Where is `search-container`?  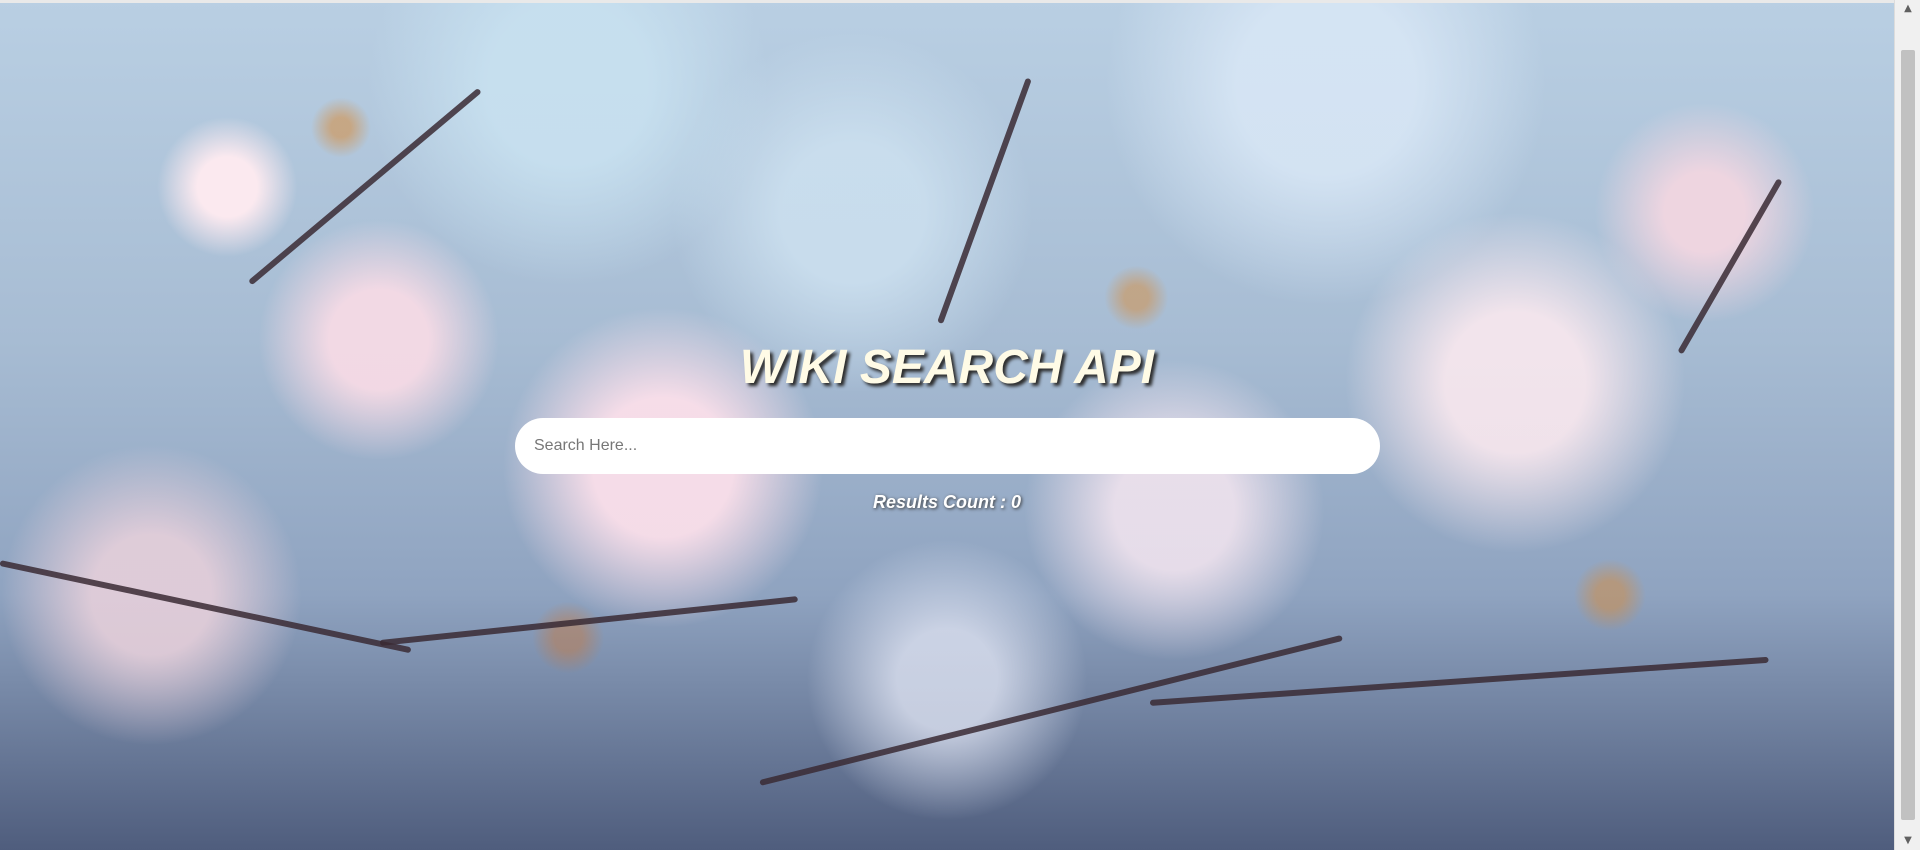 search-container is located at coordinates (947, 446).